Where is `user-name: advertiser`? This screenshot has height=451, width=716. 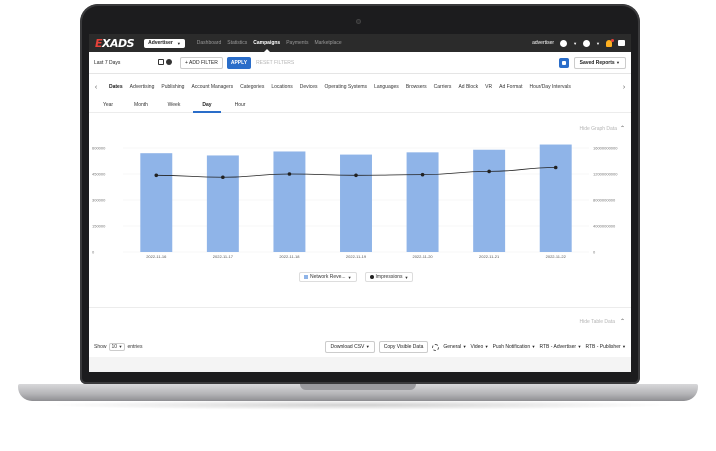 user-name: advertiser is located at coordinates (543, 43).